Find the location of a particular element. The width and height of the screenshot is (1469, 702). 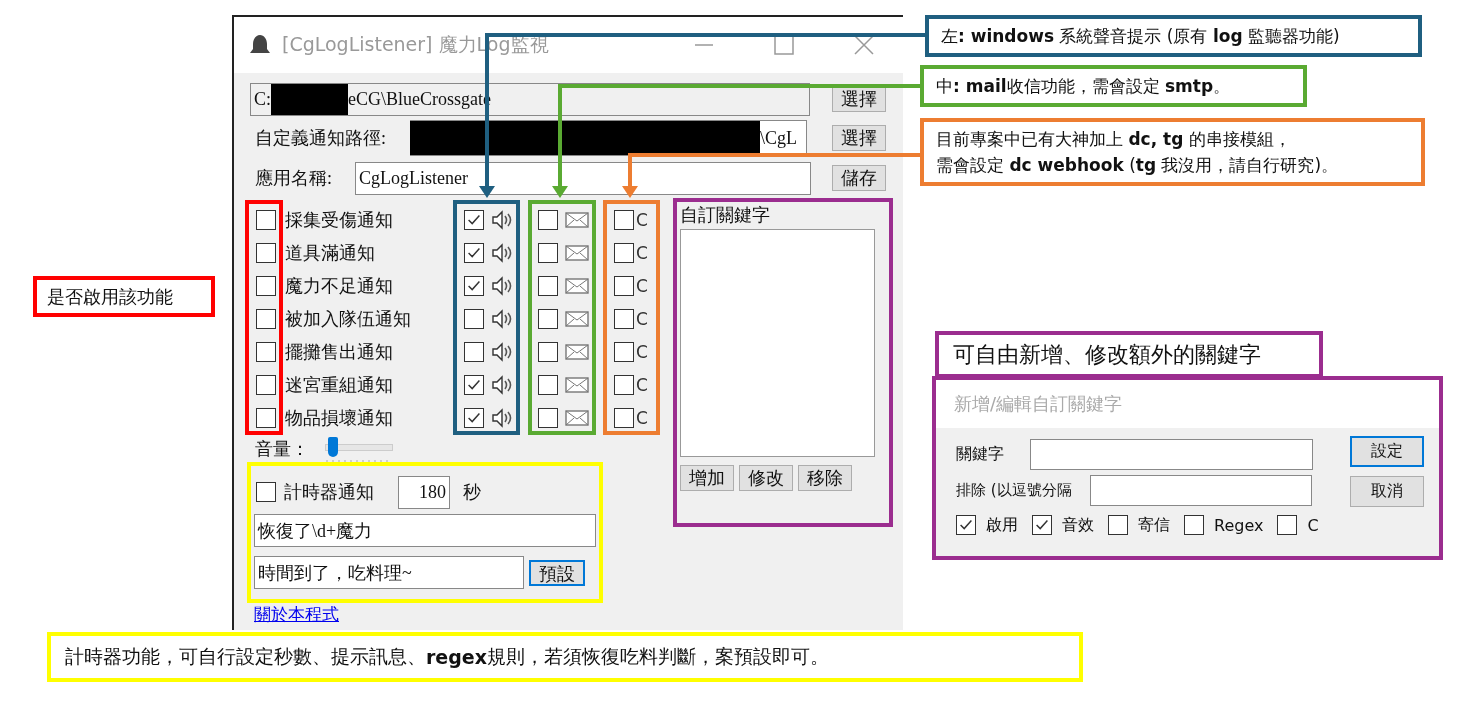

panel-title: 自訂關鍵字 is located at coordinates (725, 215).